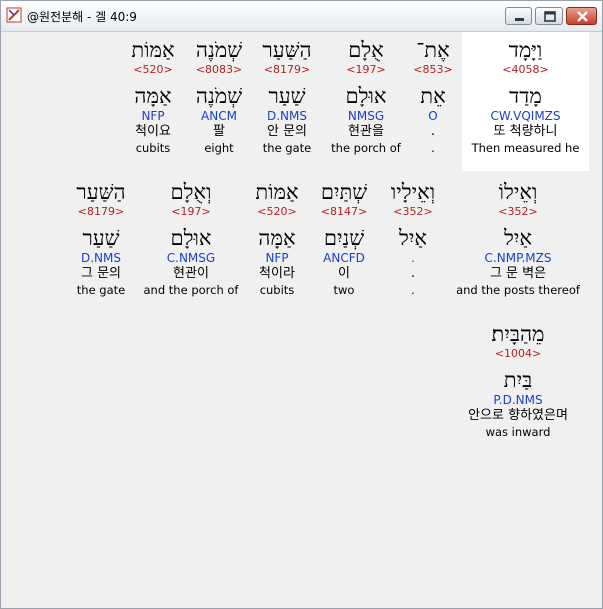  I want to click on english-gloss: and the posts thereof, so click(518, 290).